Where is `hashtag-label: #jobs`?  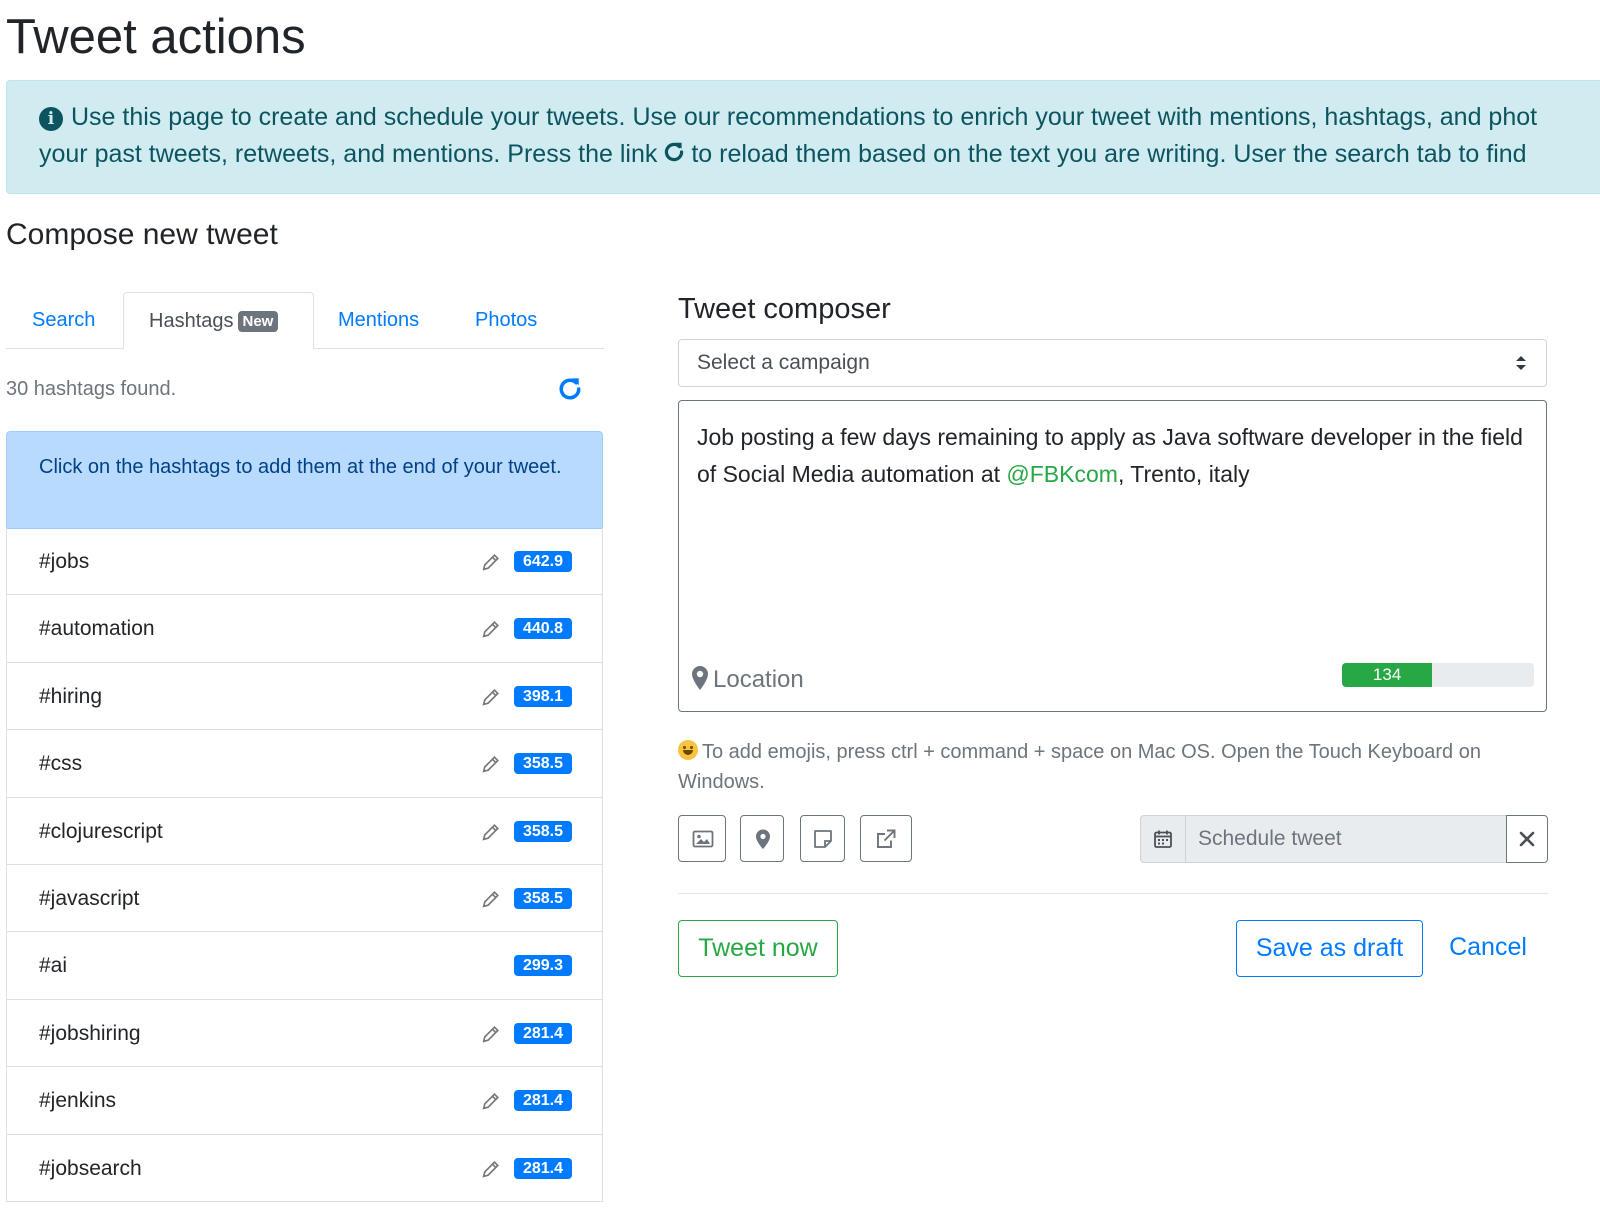 hashtag-label: #jobs is located at coordinates (64, 561).